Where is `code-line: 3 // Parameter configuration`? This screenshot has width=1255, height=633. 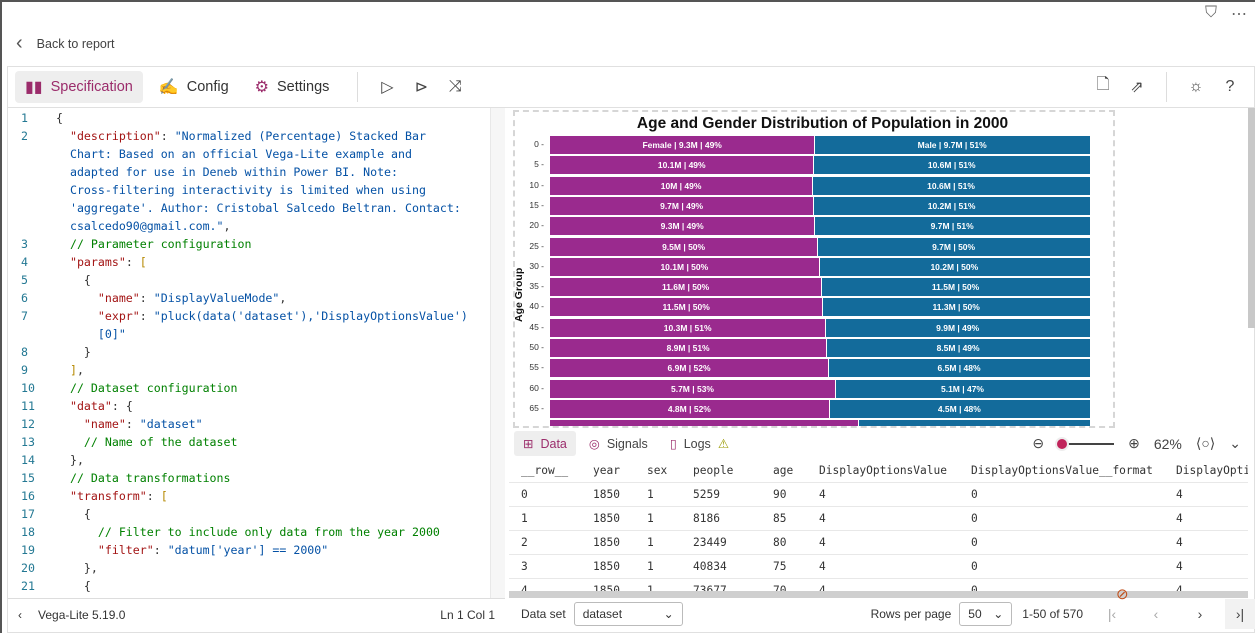
code-line: 3 // Parameter configuration is located at coordinates (256, 244).